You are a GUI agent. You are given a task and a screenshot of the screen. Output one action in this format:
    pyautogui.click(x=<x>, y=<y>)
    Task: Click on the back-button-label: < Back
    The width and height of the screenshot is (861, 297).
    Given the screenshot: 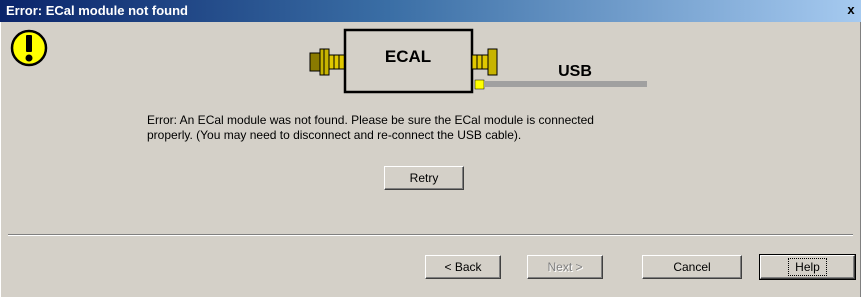 What is the action you would take?
    pyautogui.click(x=463, y=267)
    